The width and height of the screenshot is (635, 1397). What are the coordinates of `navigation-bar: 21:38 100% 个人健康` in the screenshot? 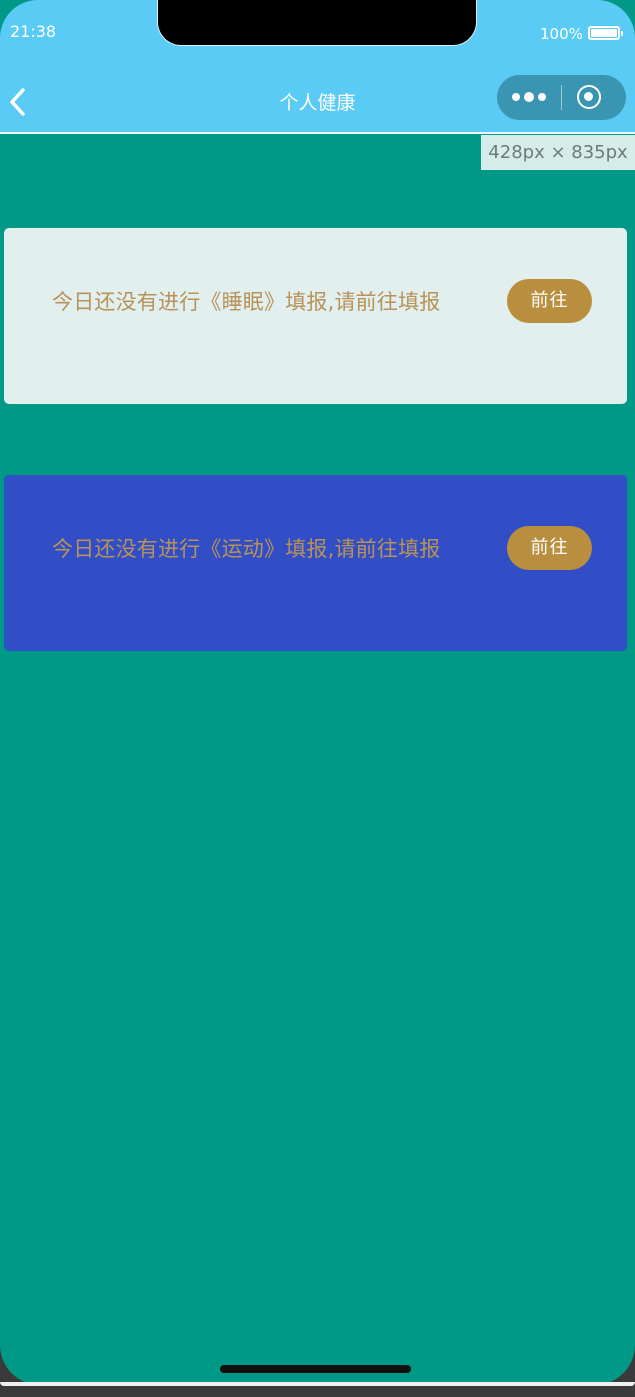 It's located at (317, 67).